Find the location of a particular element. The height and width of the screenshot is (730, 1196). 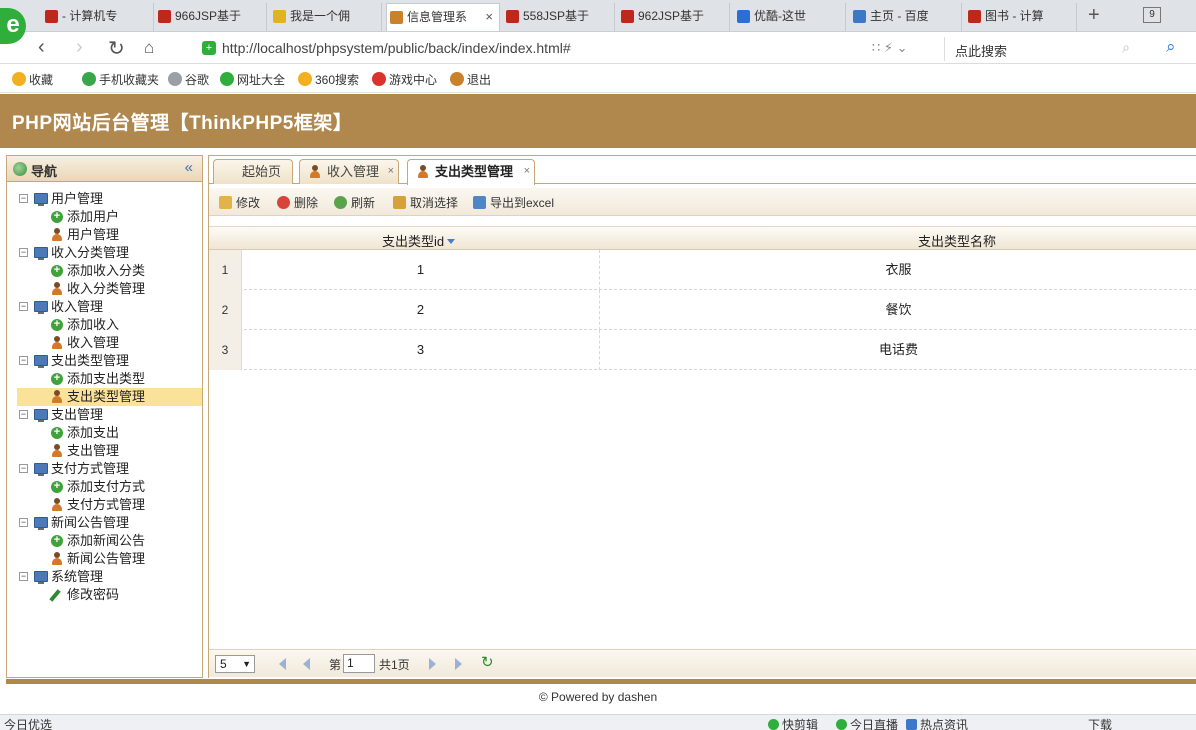

favorite-item: 网址大全 is located at coordinates (252, 79).